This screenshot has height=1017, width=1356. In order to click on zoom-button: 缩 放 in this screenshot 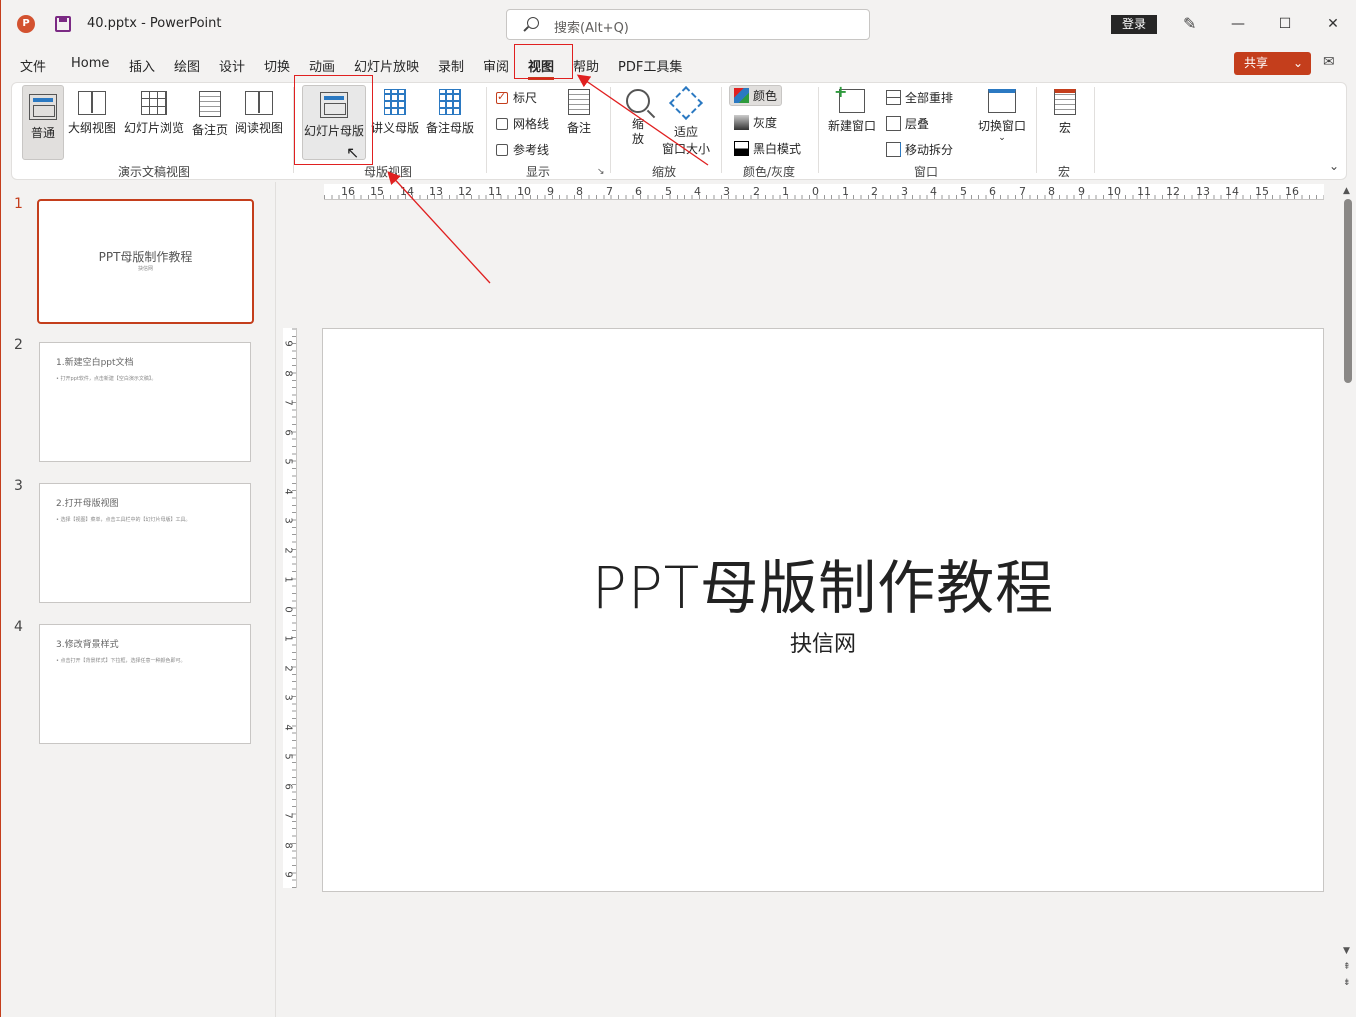, I will do `click(638, 118)`.